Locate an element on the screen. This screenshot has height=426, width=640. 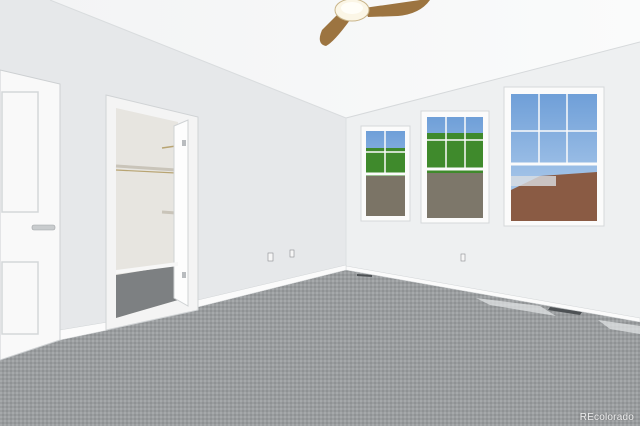
entry-door is located at coordinates (30, 215).